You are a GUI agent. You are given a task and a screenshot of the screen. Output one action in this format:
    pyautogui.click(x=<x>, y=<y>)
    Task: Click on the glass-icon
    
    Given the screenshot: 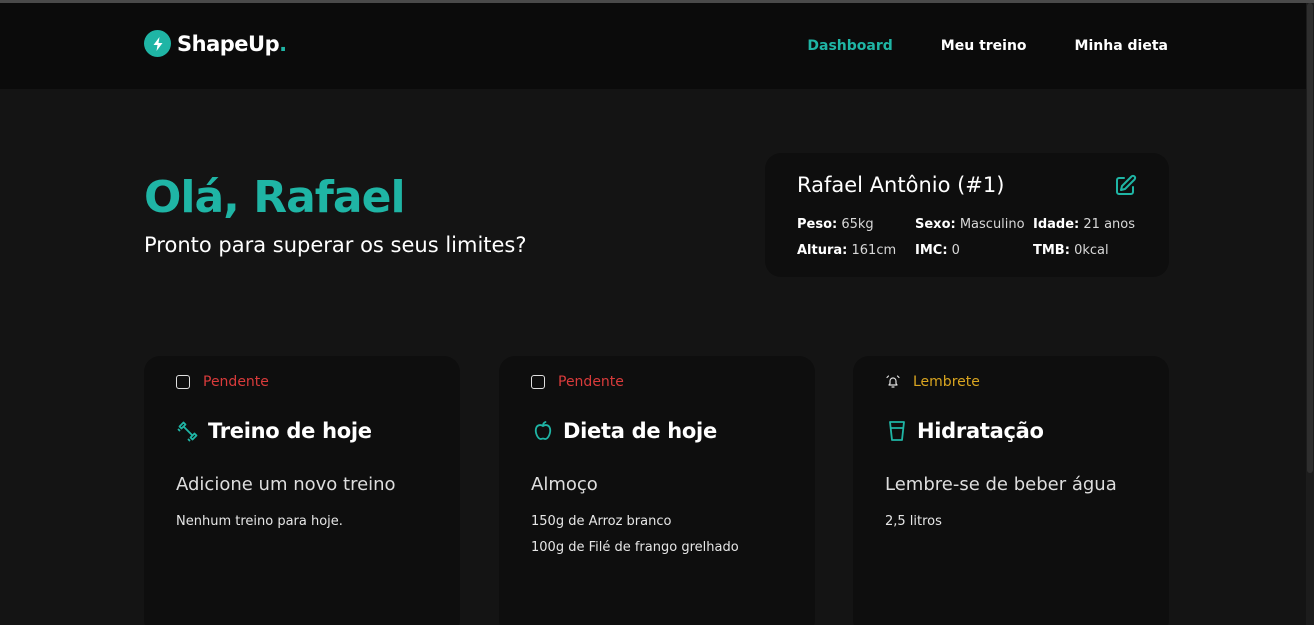 What is the action you would take?
    pyautogui.click(x=897, y=431)
    